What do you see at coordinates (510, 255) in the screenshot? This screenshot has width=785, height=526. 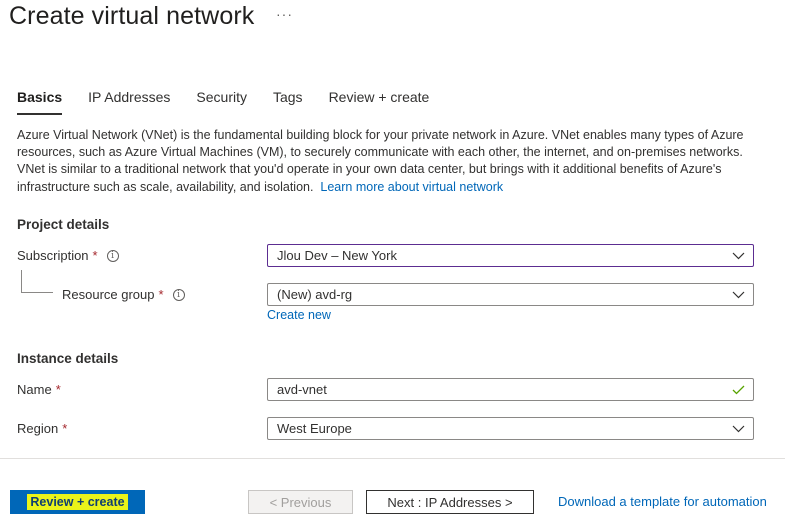 I see `subscription-dropdown: Jlou Dev – New York` at bounding box center [510, 255].